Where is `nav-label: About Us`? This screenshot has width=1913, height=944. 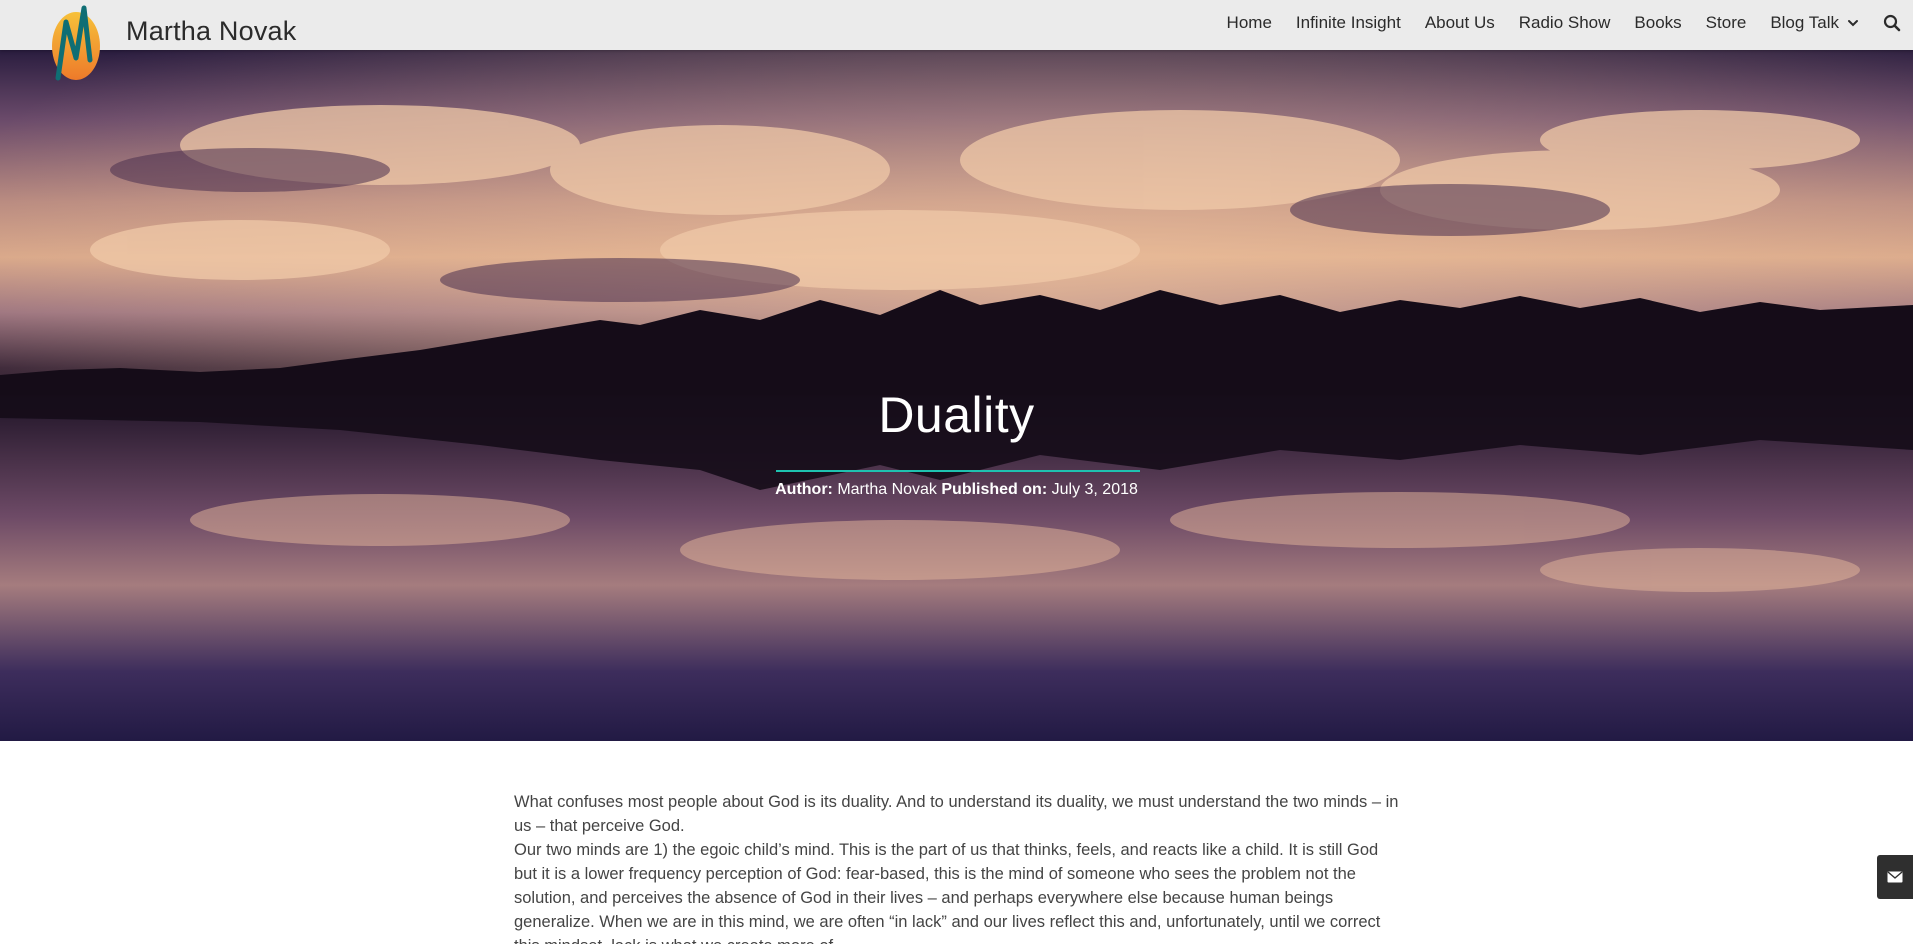
nav-label: About Us is located at coordinates (1459, 22).